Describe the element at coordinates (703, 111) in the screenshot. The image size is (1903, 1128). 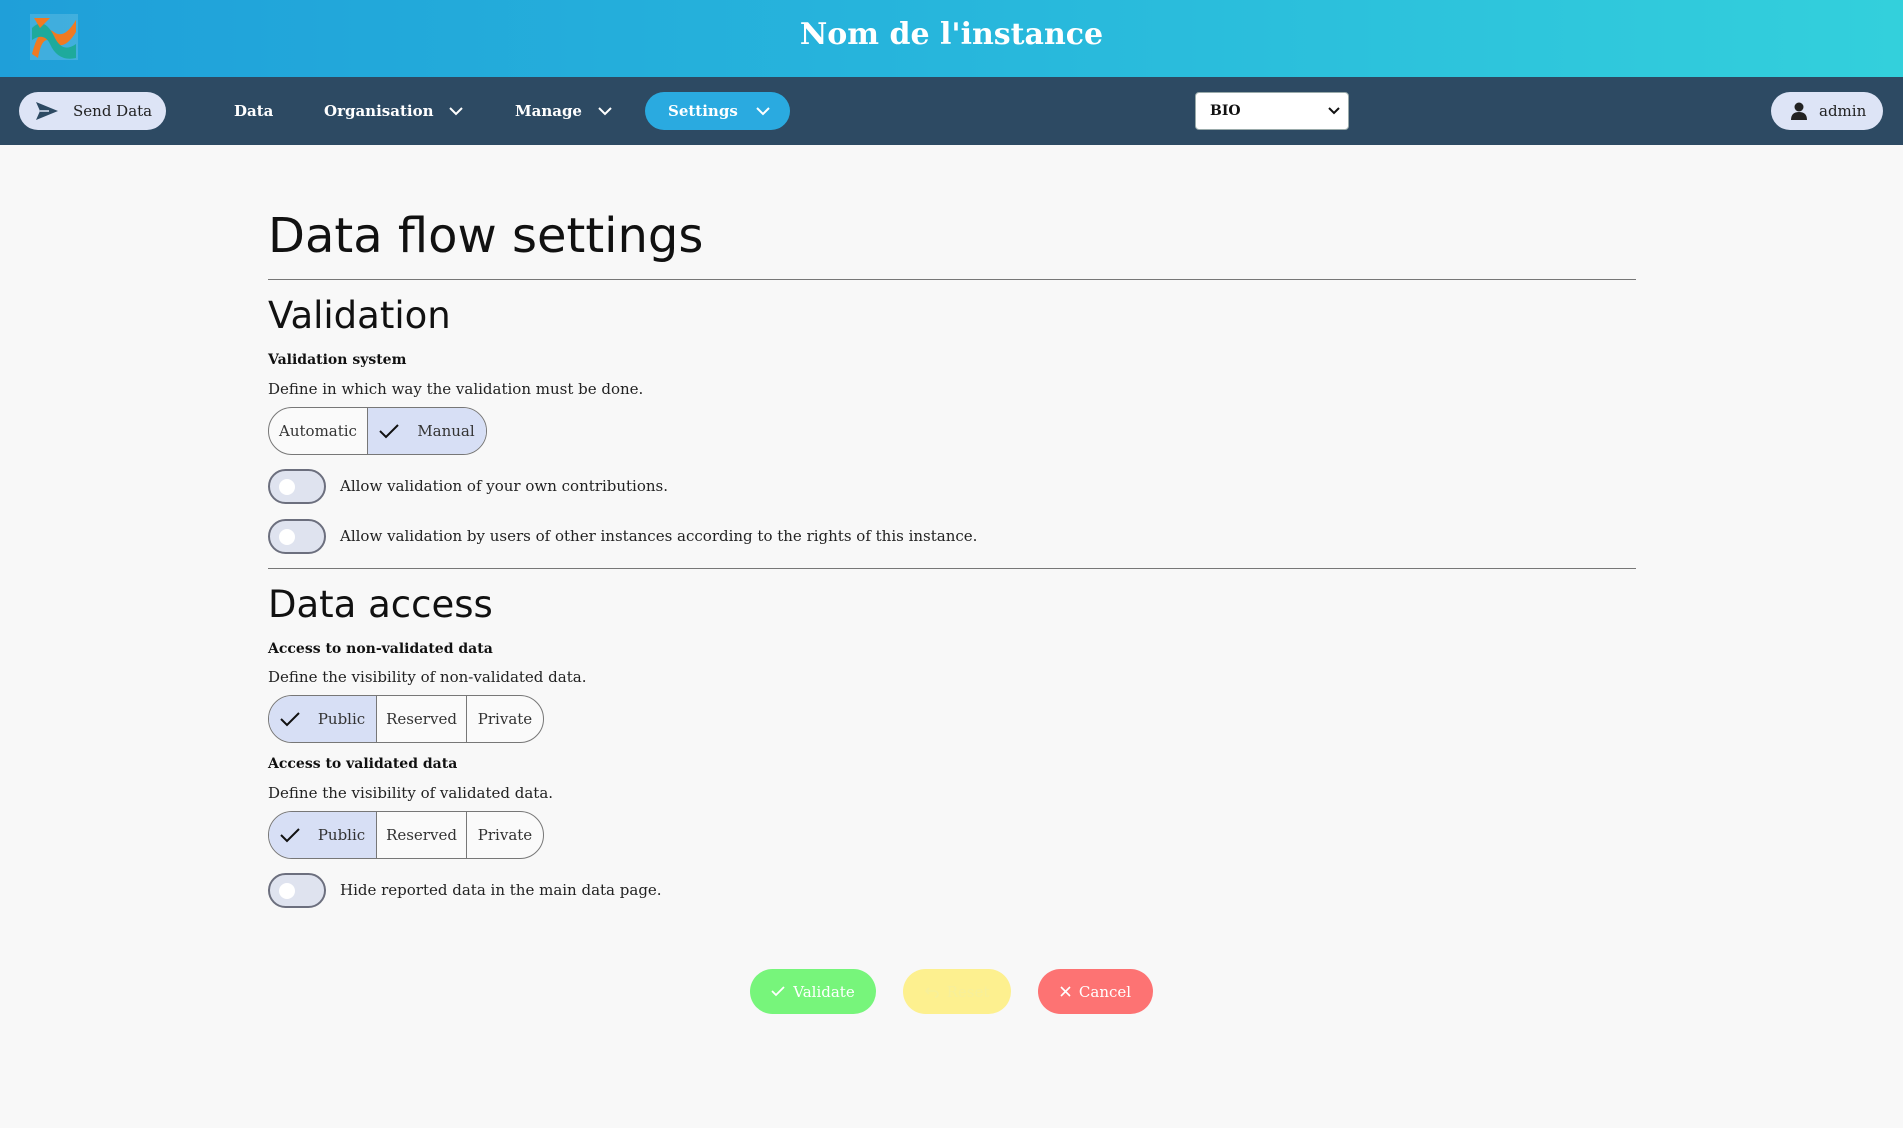
I see `nav-settings-label: Settings` at that location.